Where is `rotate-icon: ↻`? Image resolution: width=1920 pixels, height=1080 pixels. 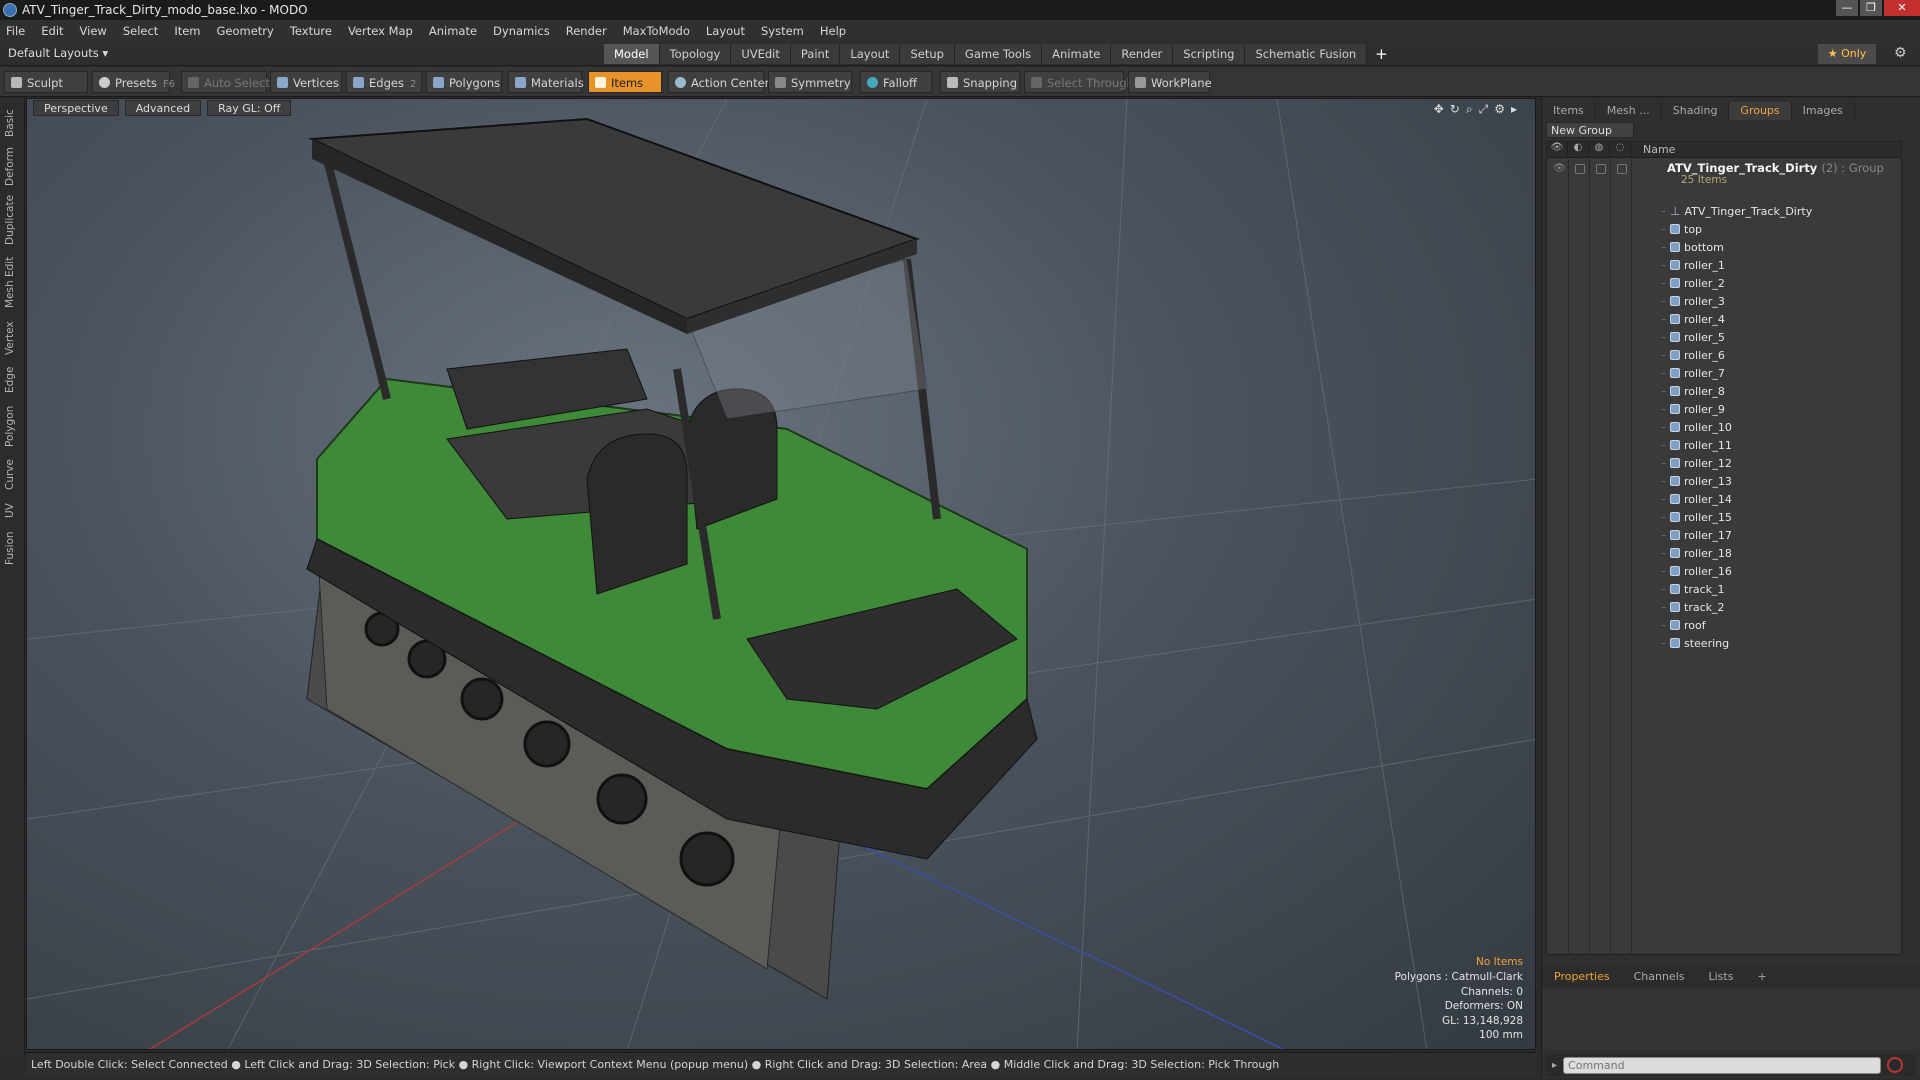
rotate-icon: ↻ is located at coordinates (1455, 109).